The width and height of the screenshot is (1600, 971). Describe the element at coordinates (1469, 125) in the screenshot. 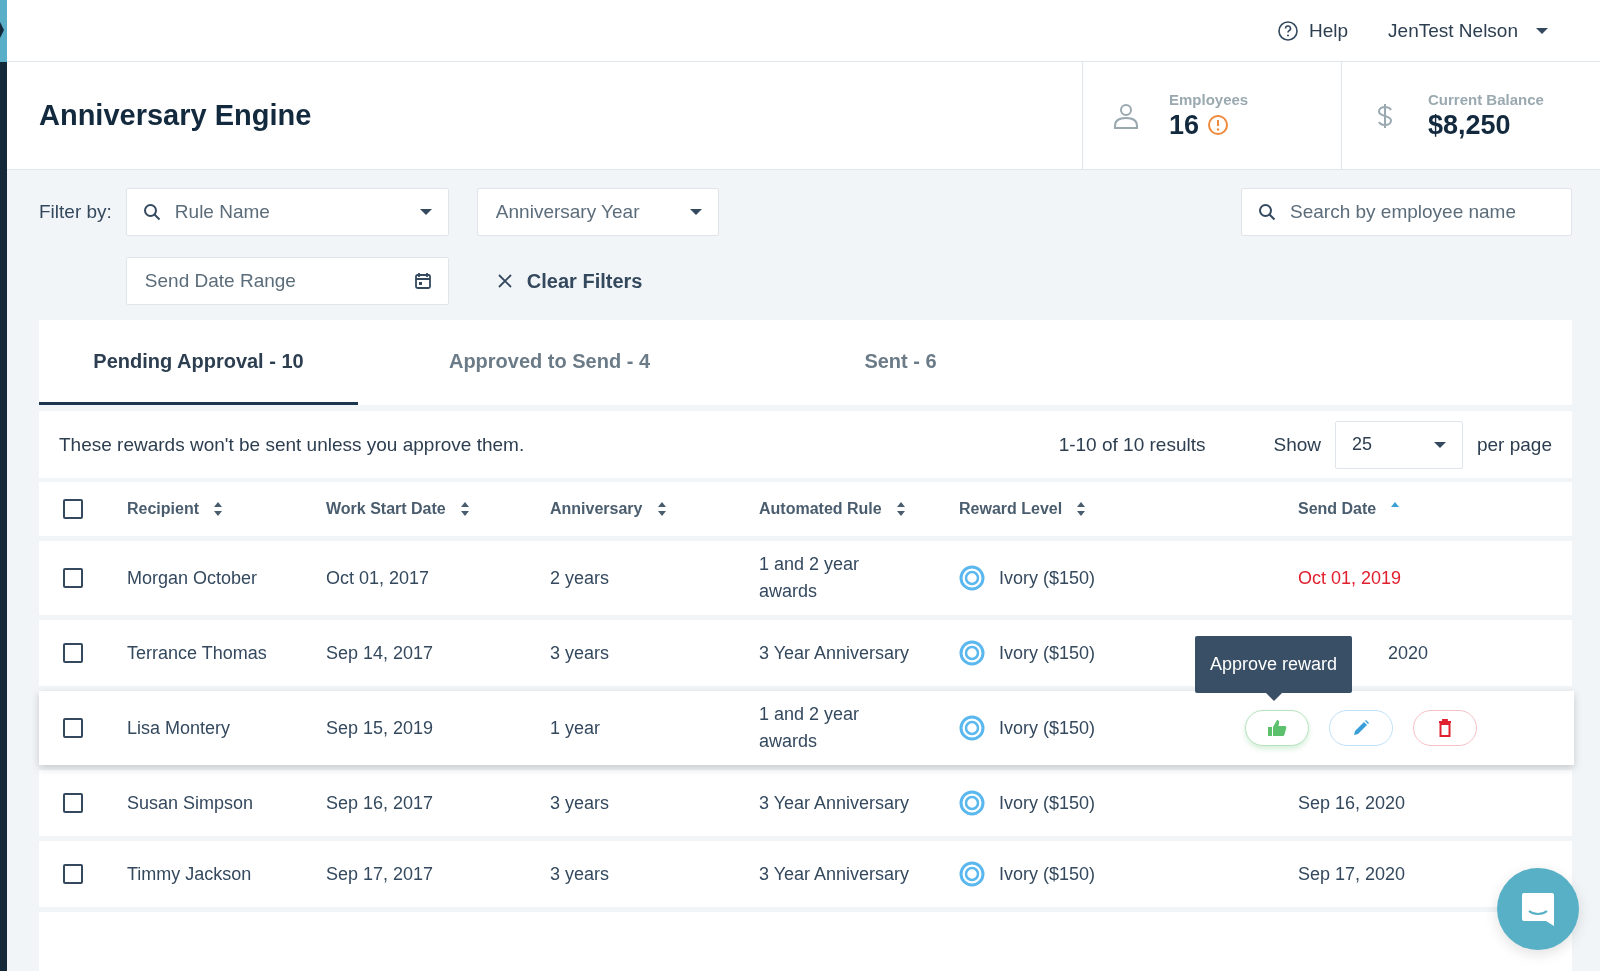

I see `stat-value: $8,250` at that location.